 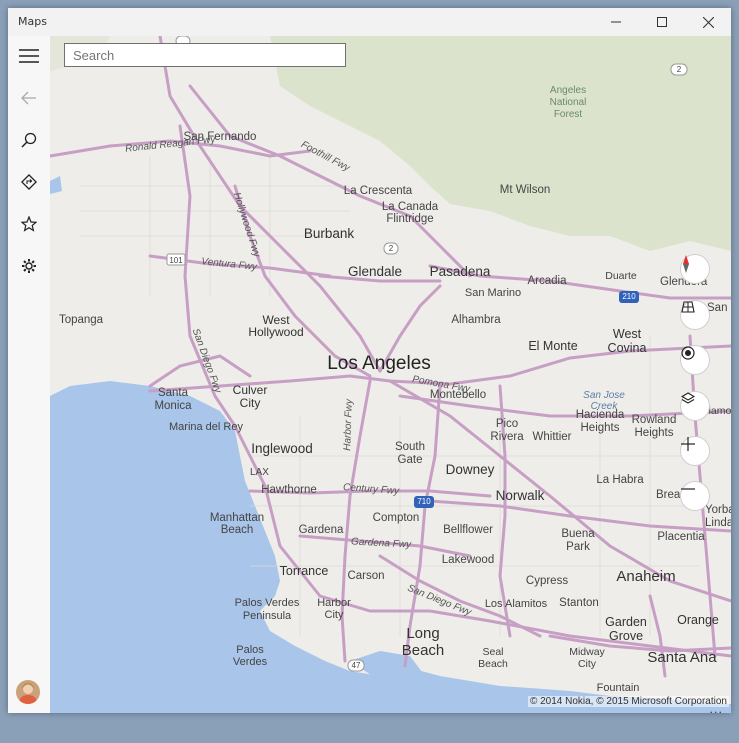 What do you see at coordinates (718, 523) in the screenshot?
I see `city-label: Linda` at bounding box center [718, 523].